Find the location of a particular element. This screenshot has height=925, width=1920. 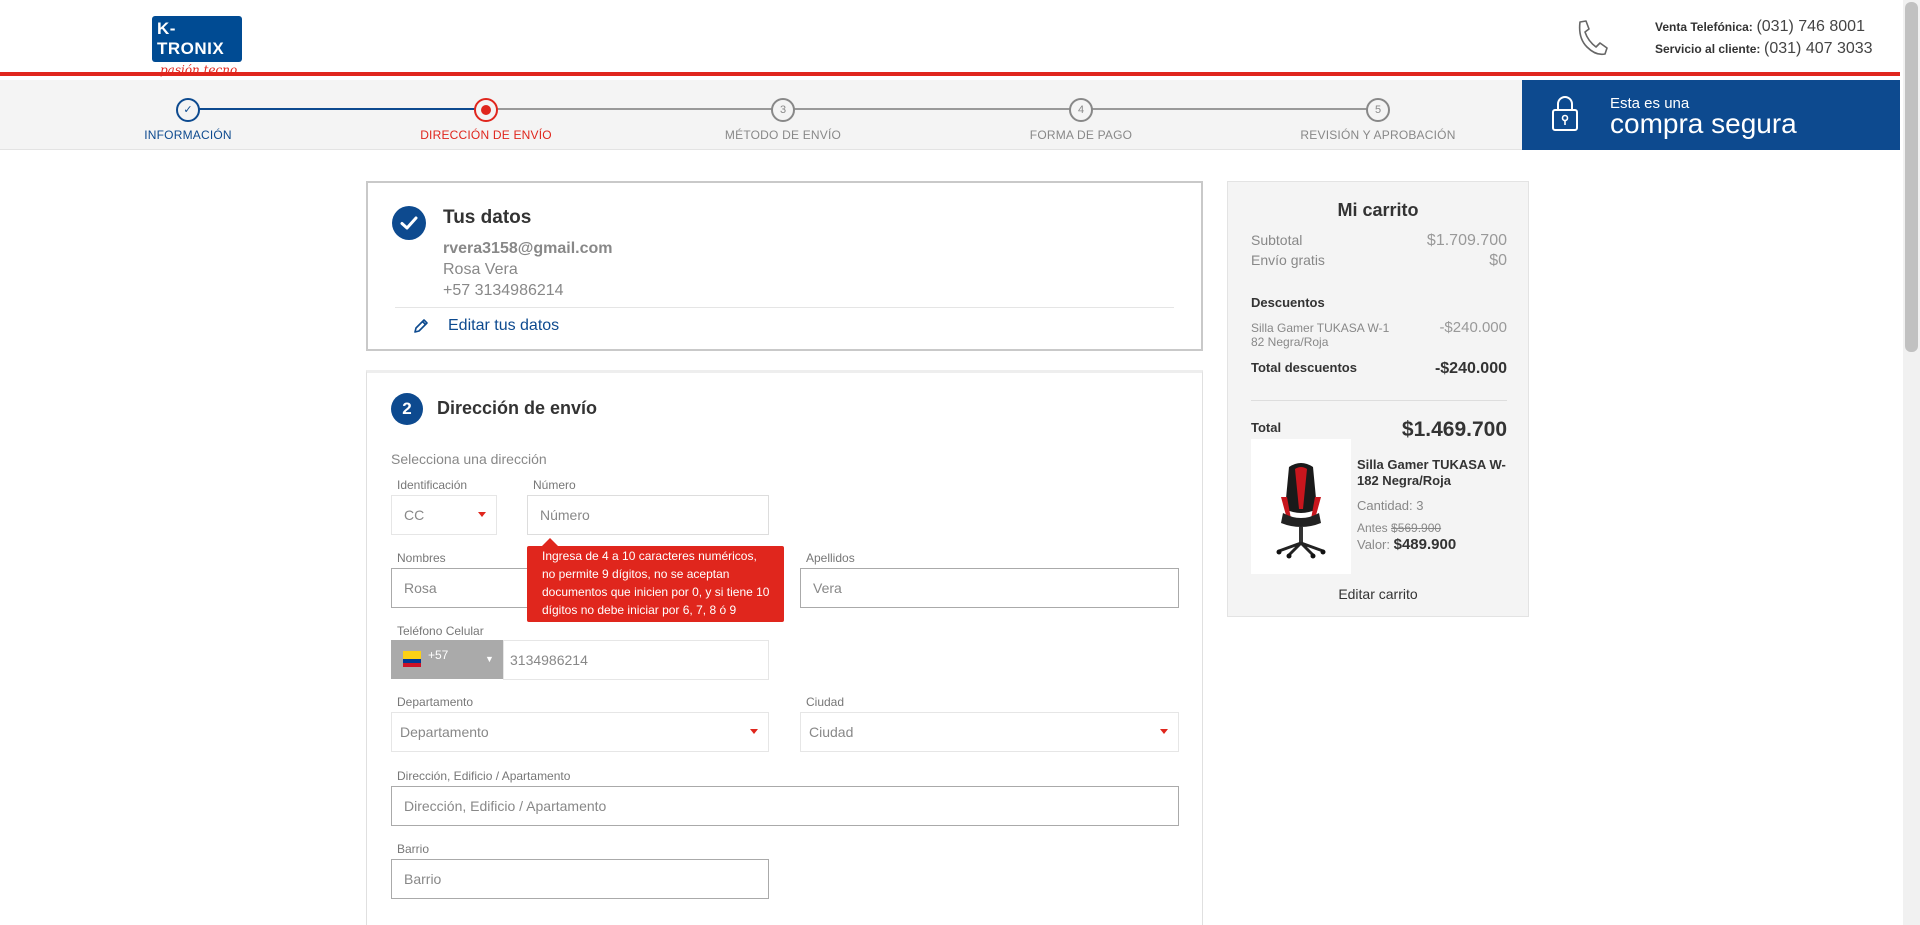

surnames-input: Vera is located at coordinates (989, 588).